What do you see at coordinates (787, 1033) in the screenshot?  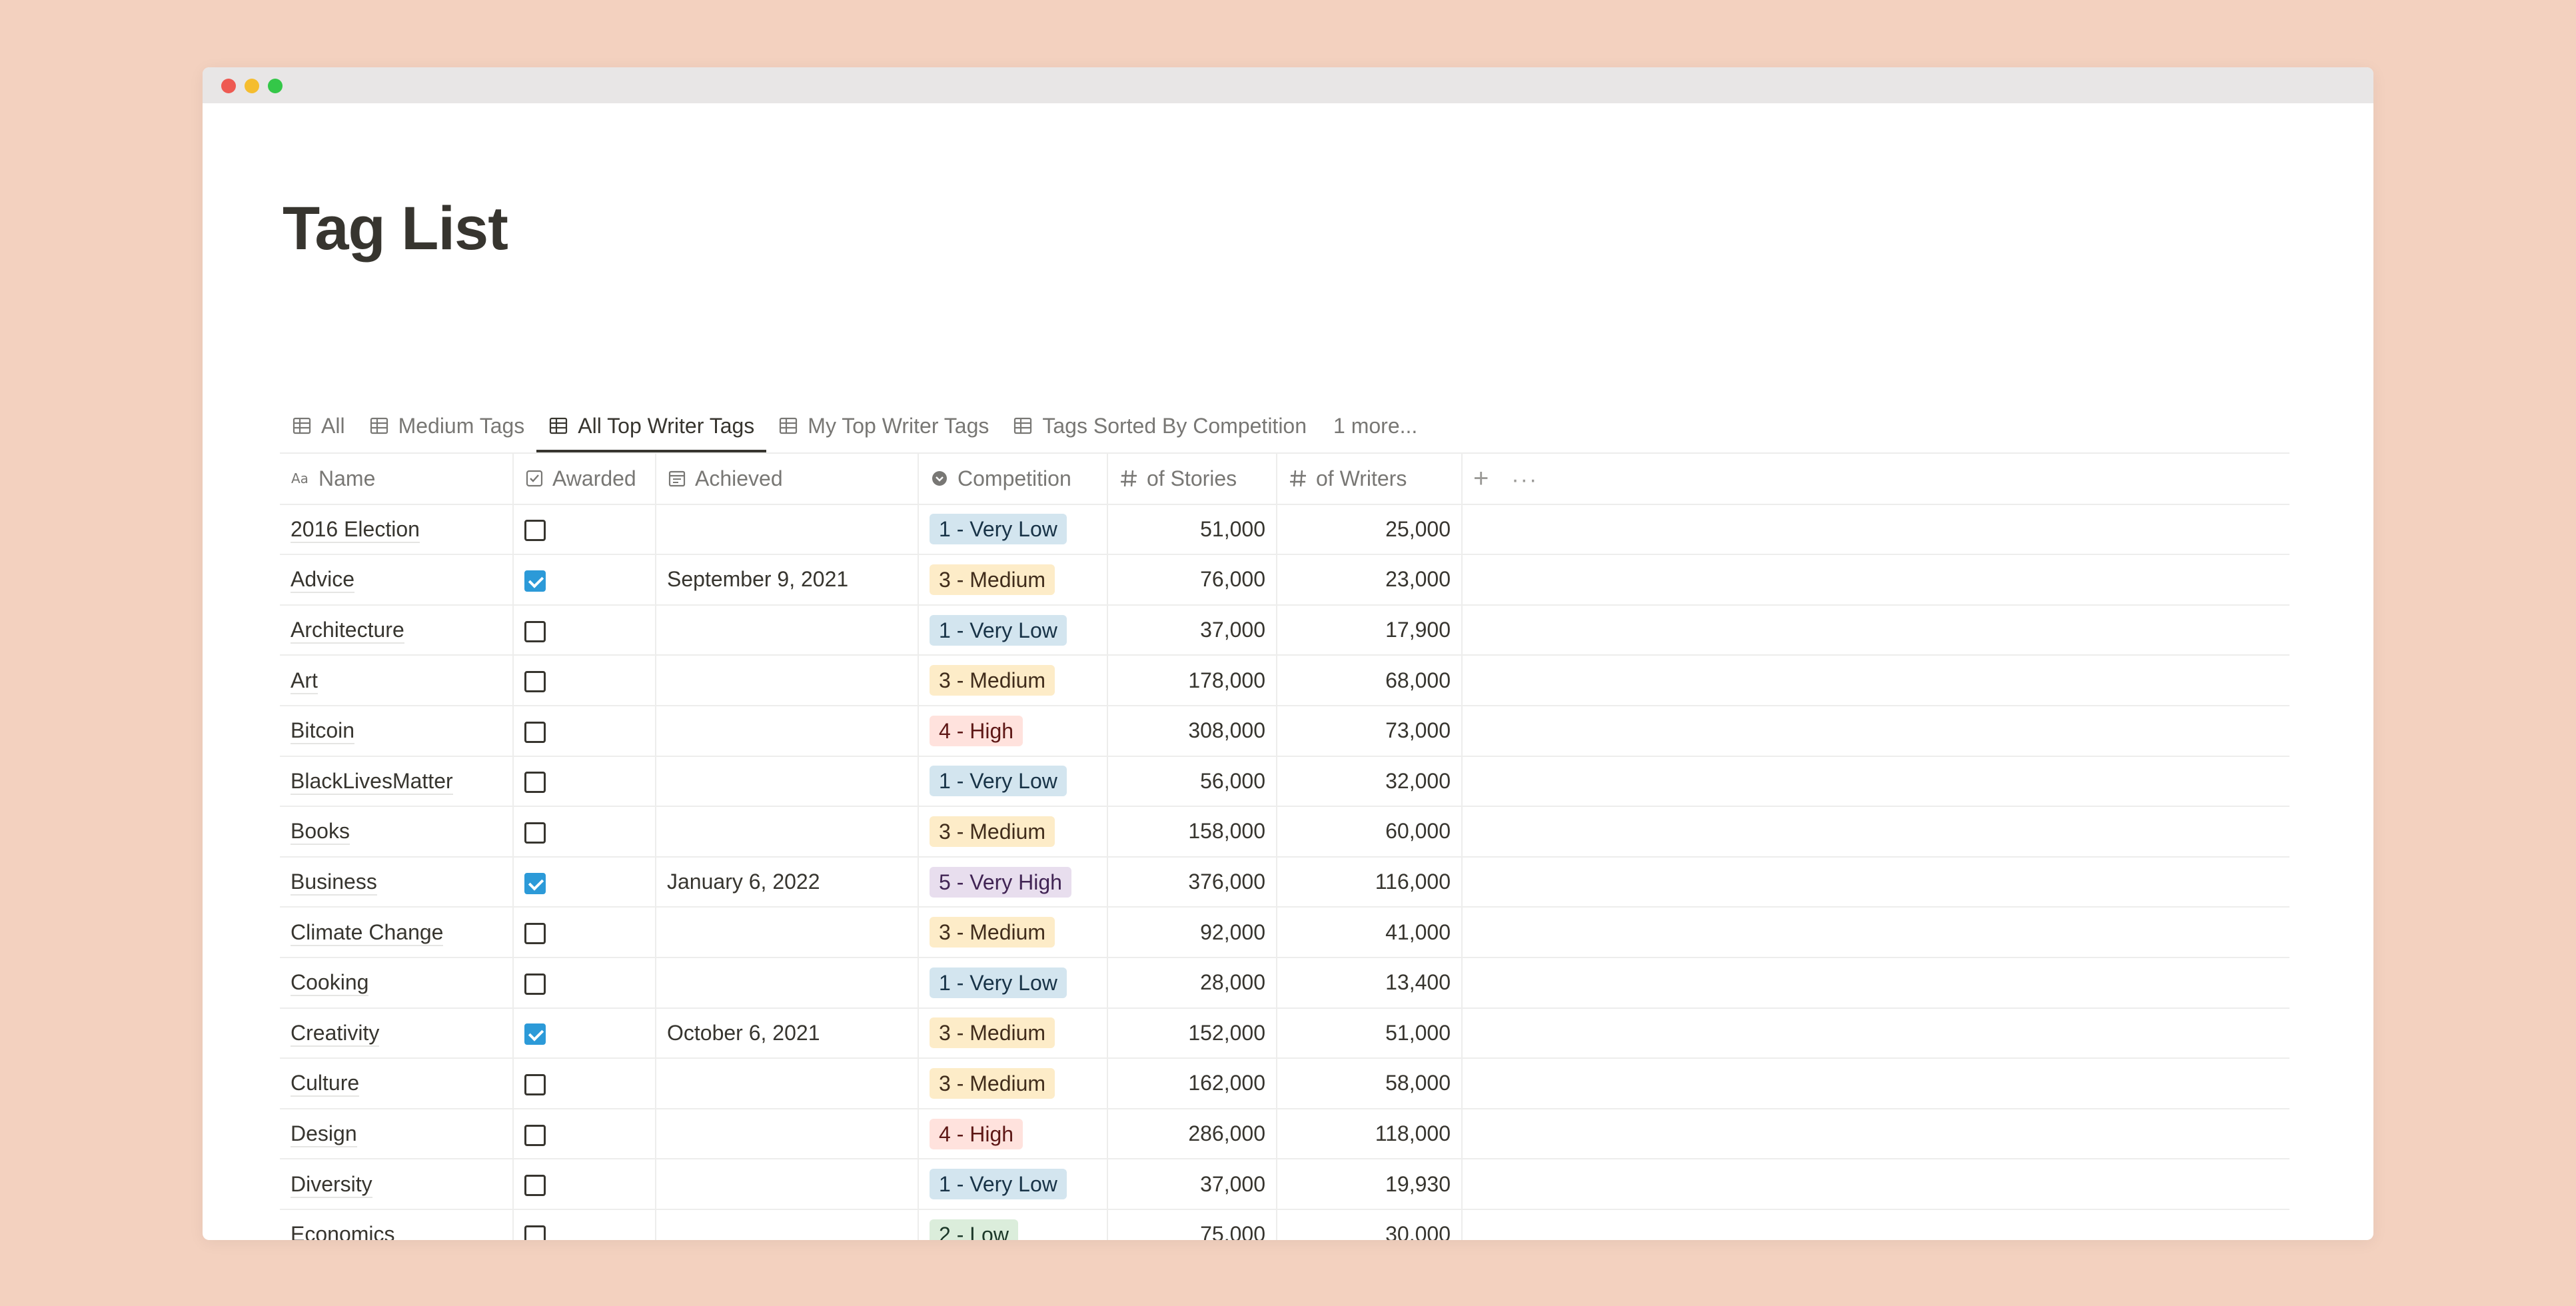 I see `cell-achieved: October 6, 2021` at bounding box center [787, 1033].